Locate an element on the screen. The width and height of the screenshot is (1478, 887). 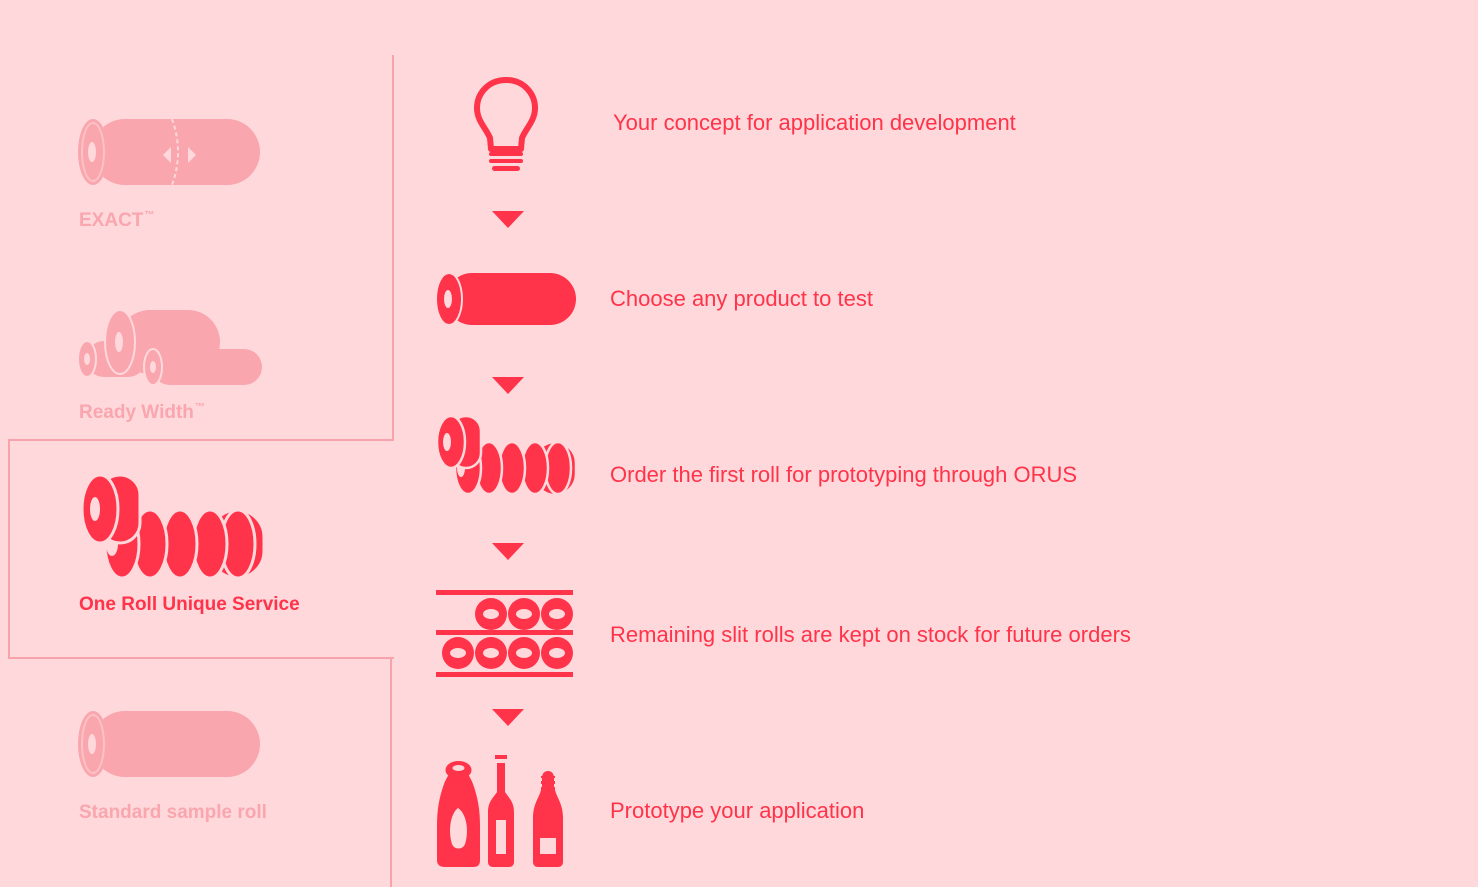
multiple-rolls-icon is located at coordinates (169, 347).